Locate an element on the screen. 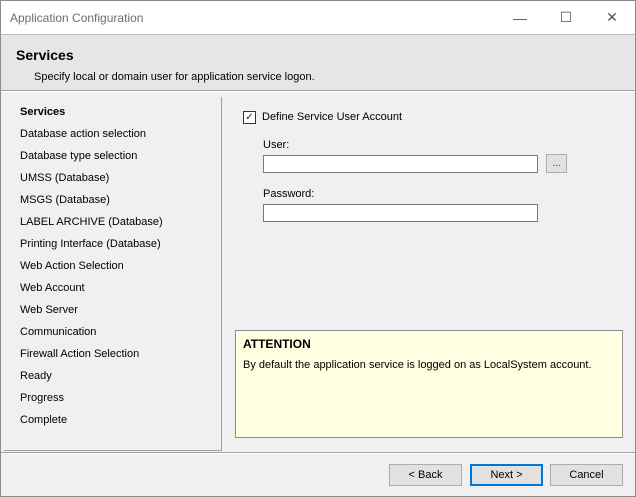  title-bar: Application Configuration — ☐ ✕ is located at coordinates (318, 17).